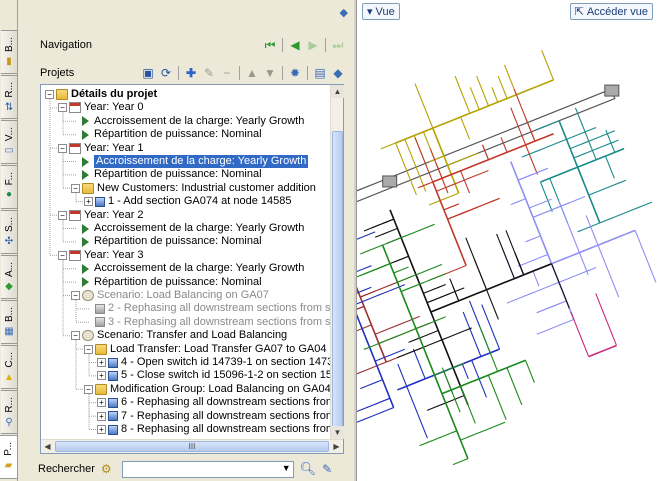  I want to click on scroll-right-icon: ▶, so click(336, 446).